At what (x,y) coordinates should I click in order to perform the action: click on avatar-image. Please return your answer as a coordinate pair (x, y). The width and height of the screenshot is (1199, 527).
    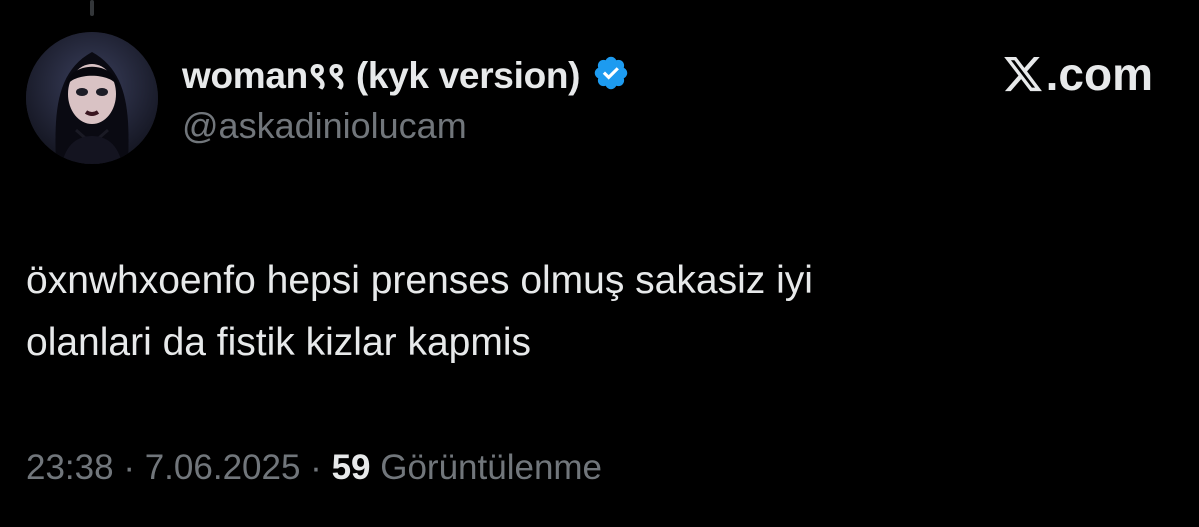
    Looking at the image, I should click on (92, 98).